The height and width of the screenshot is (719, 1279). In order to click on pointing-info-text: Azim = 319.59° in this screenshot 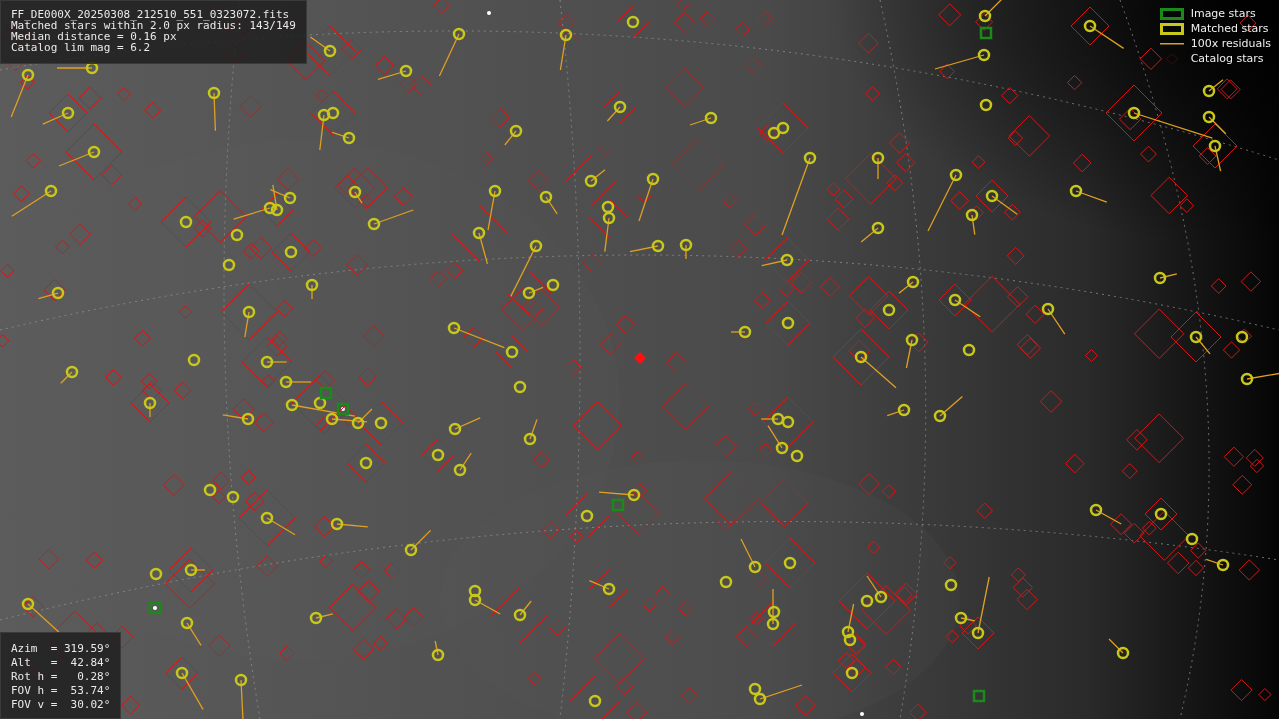, I will do `click(61, 649)`.